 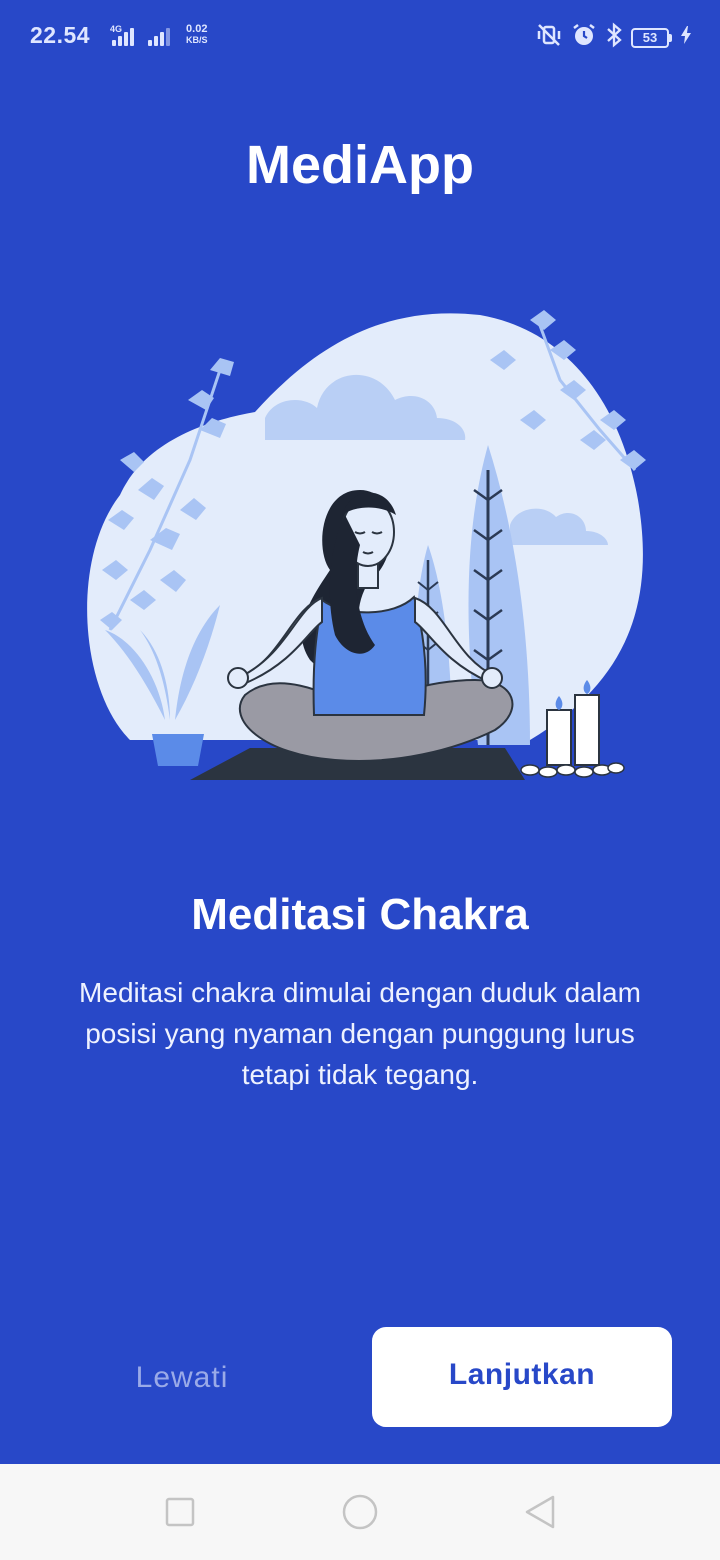 I want to click on recents-icon, so click(x=180, y=1512).